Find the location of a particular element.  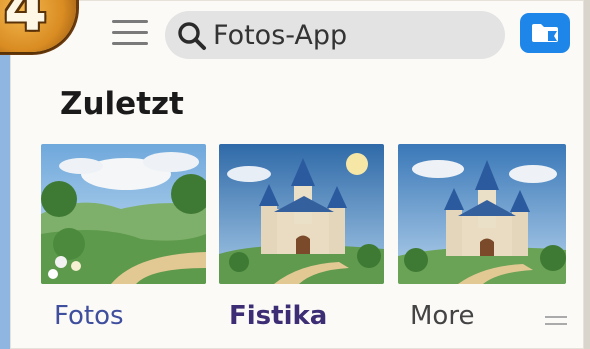

background-left-edge is located at coordinates (5, 174).